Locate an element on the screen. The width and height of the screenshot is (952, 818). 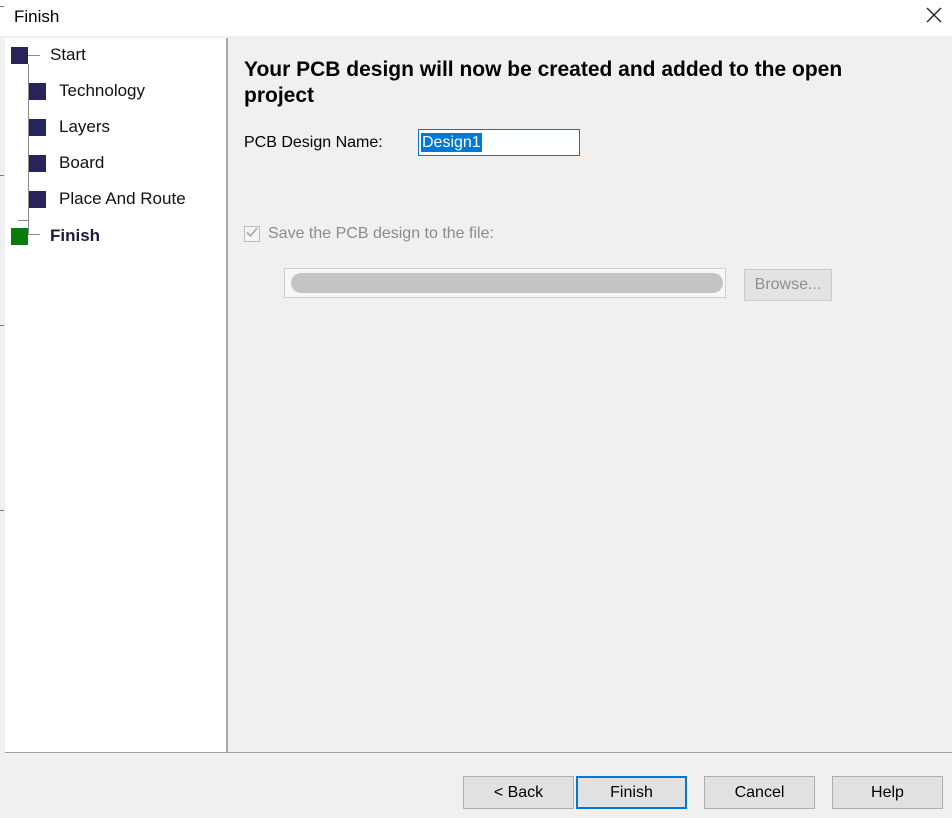
step-label: Finish is located at coordinates (75, 235).